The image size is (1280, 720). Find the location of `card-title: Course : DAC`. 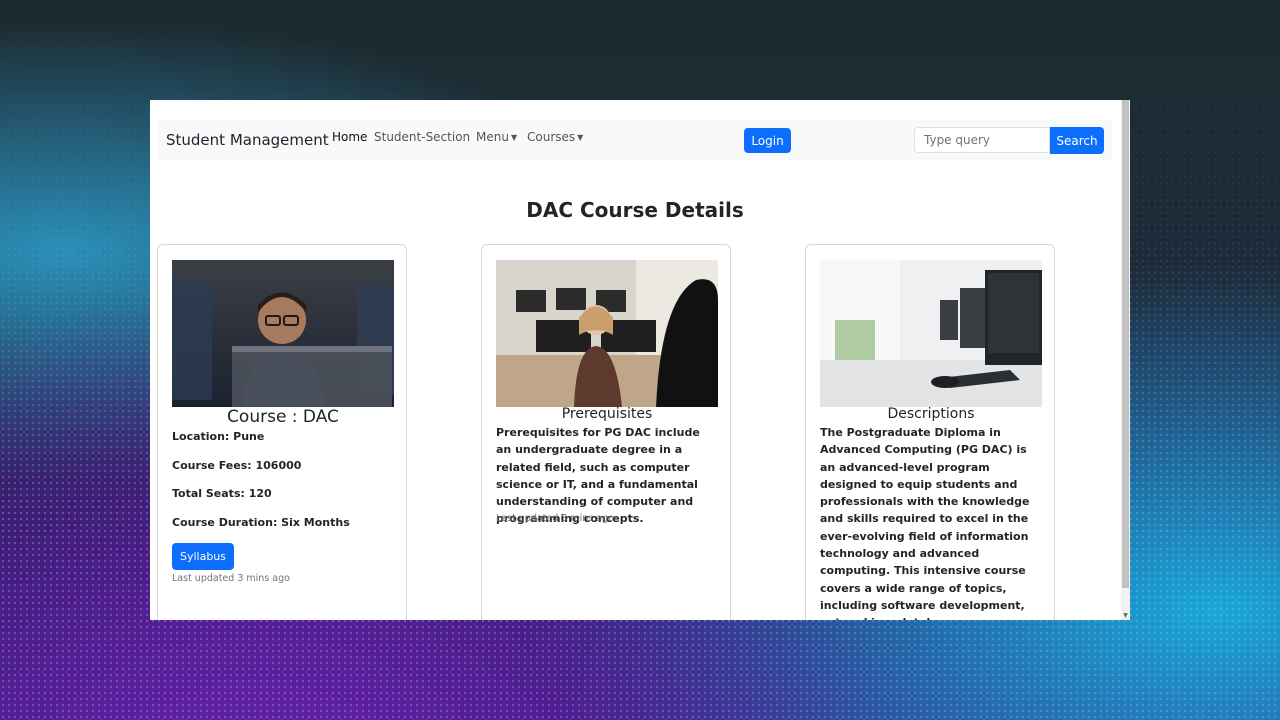

card-title: Course : DAC is located at coordinates (283, 417).